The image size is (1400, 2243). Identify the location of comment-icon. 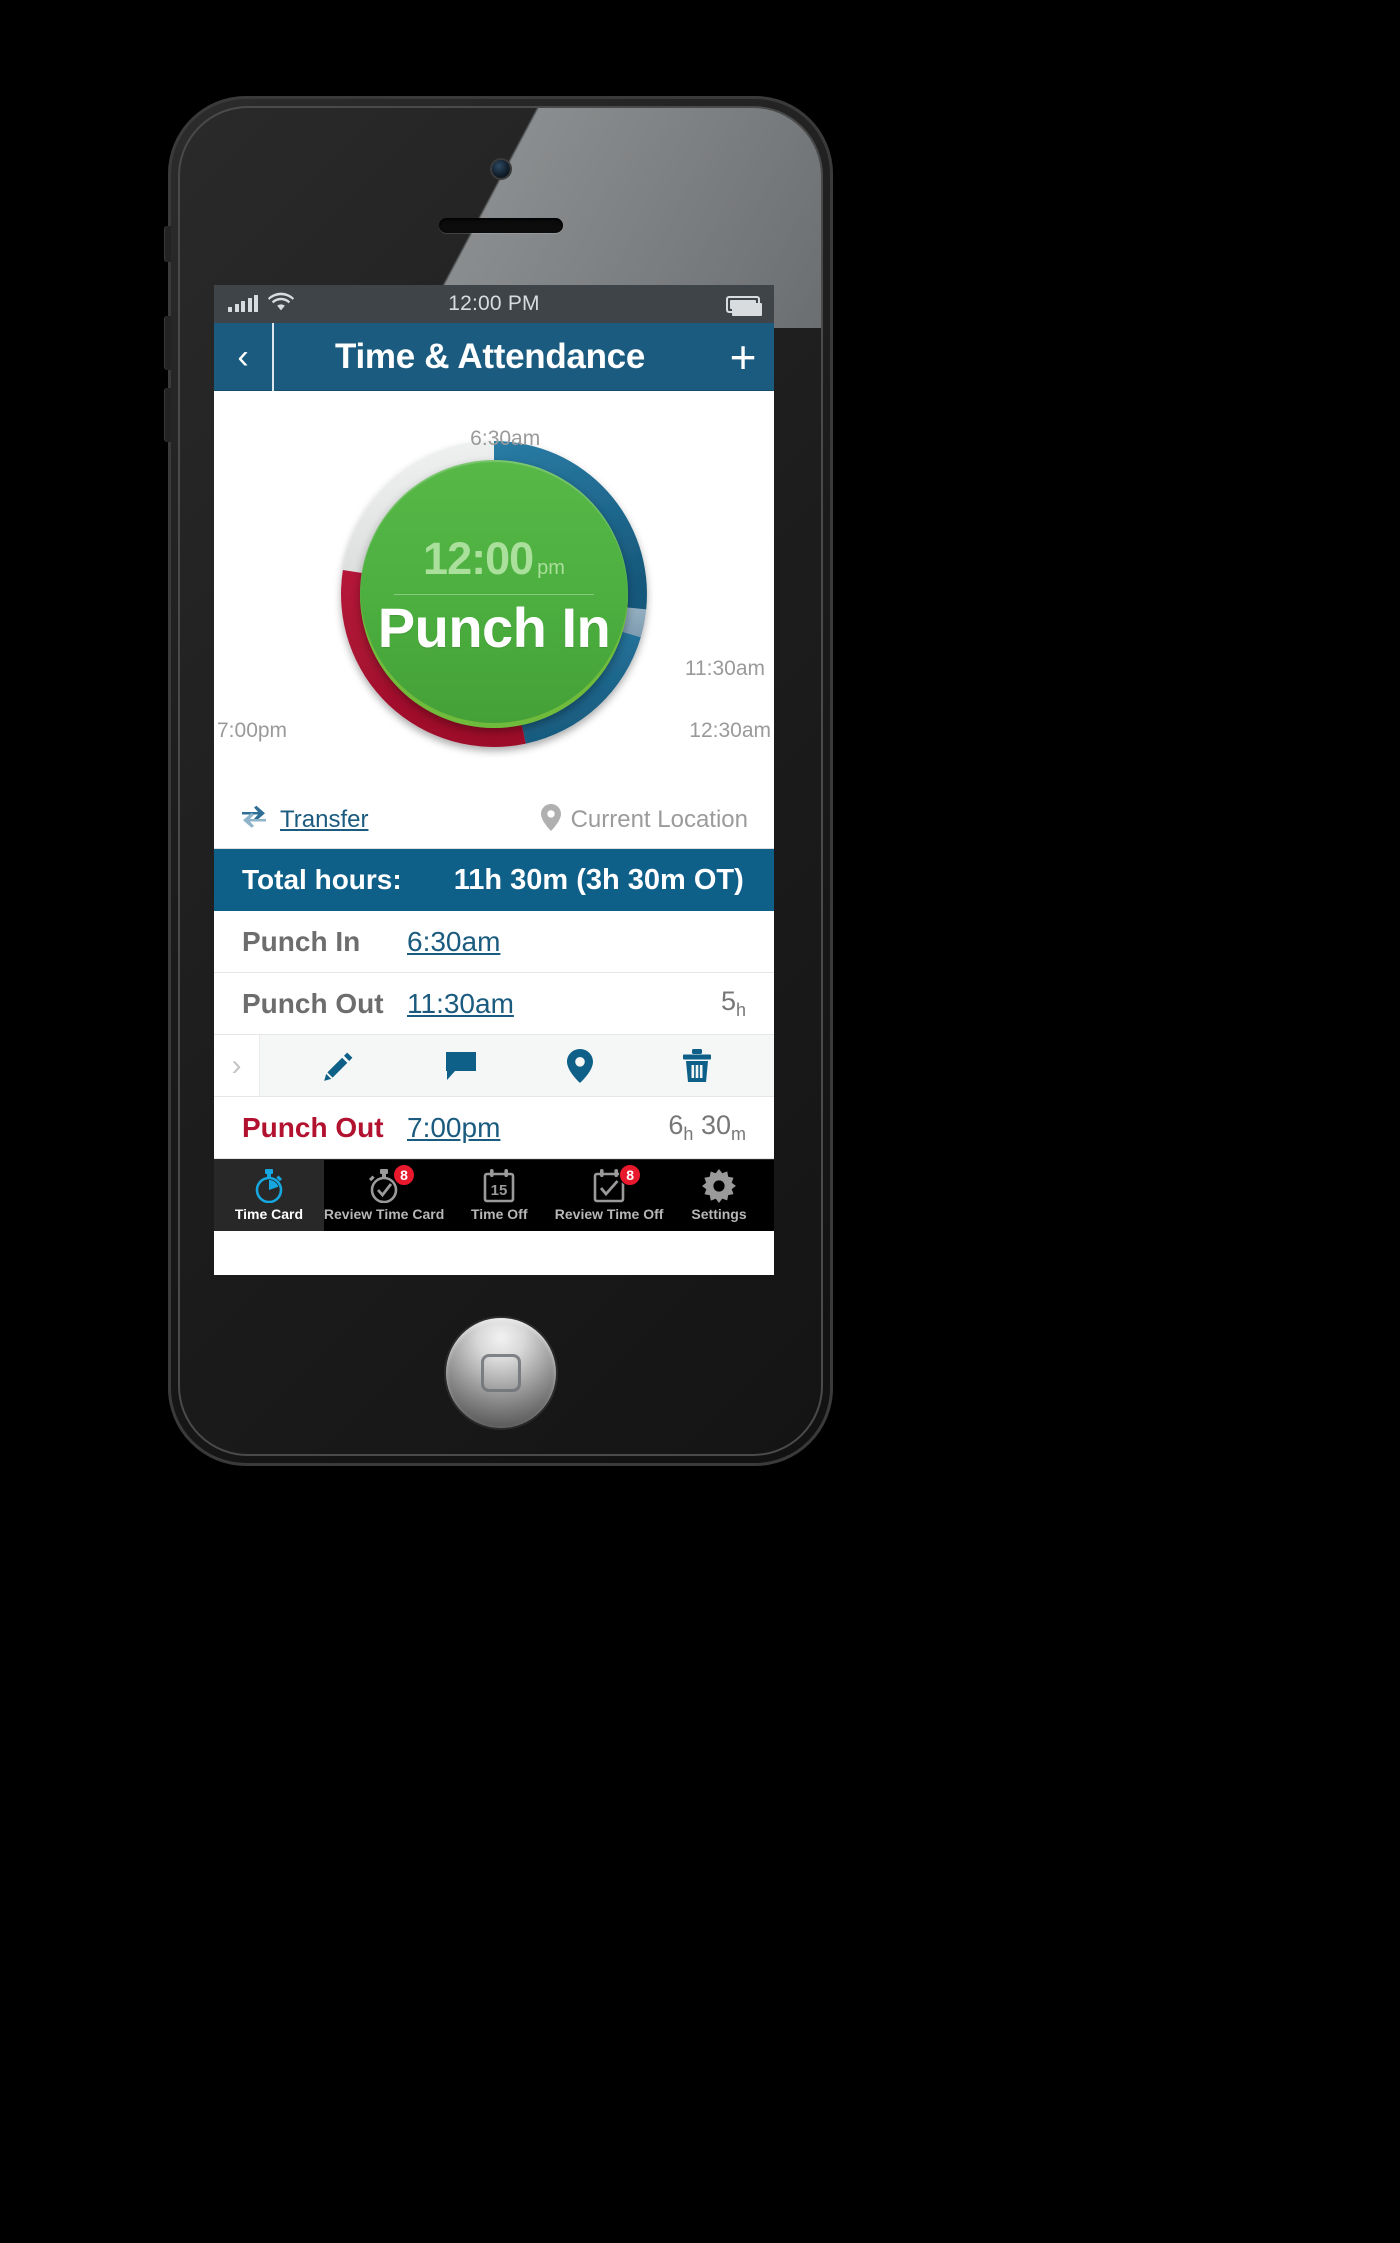
(461, 1066).